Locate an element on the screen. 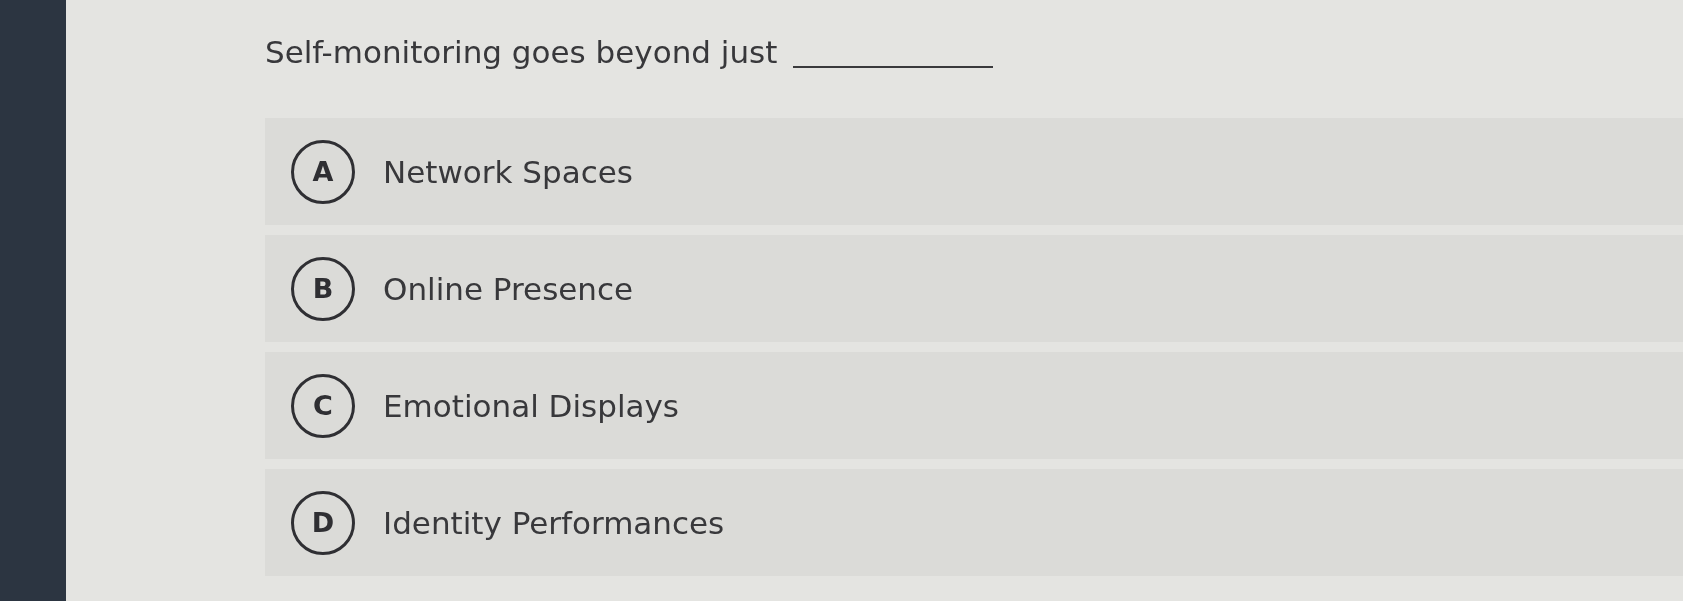 This screenshot has width=1683, height=601. option-letter: D is located at coordinates (323, 522).